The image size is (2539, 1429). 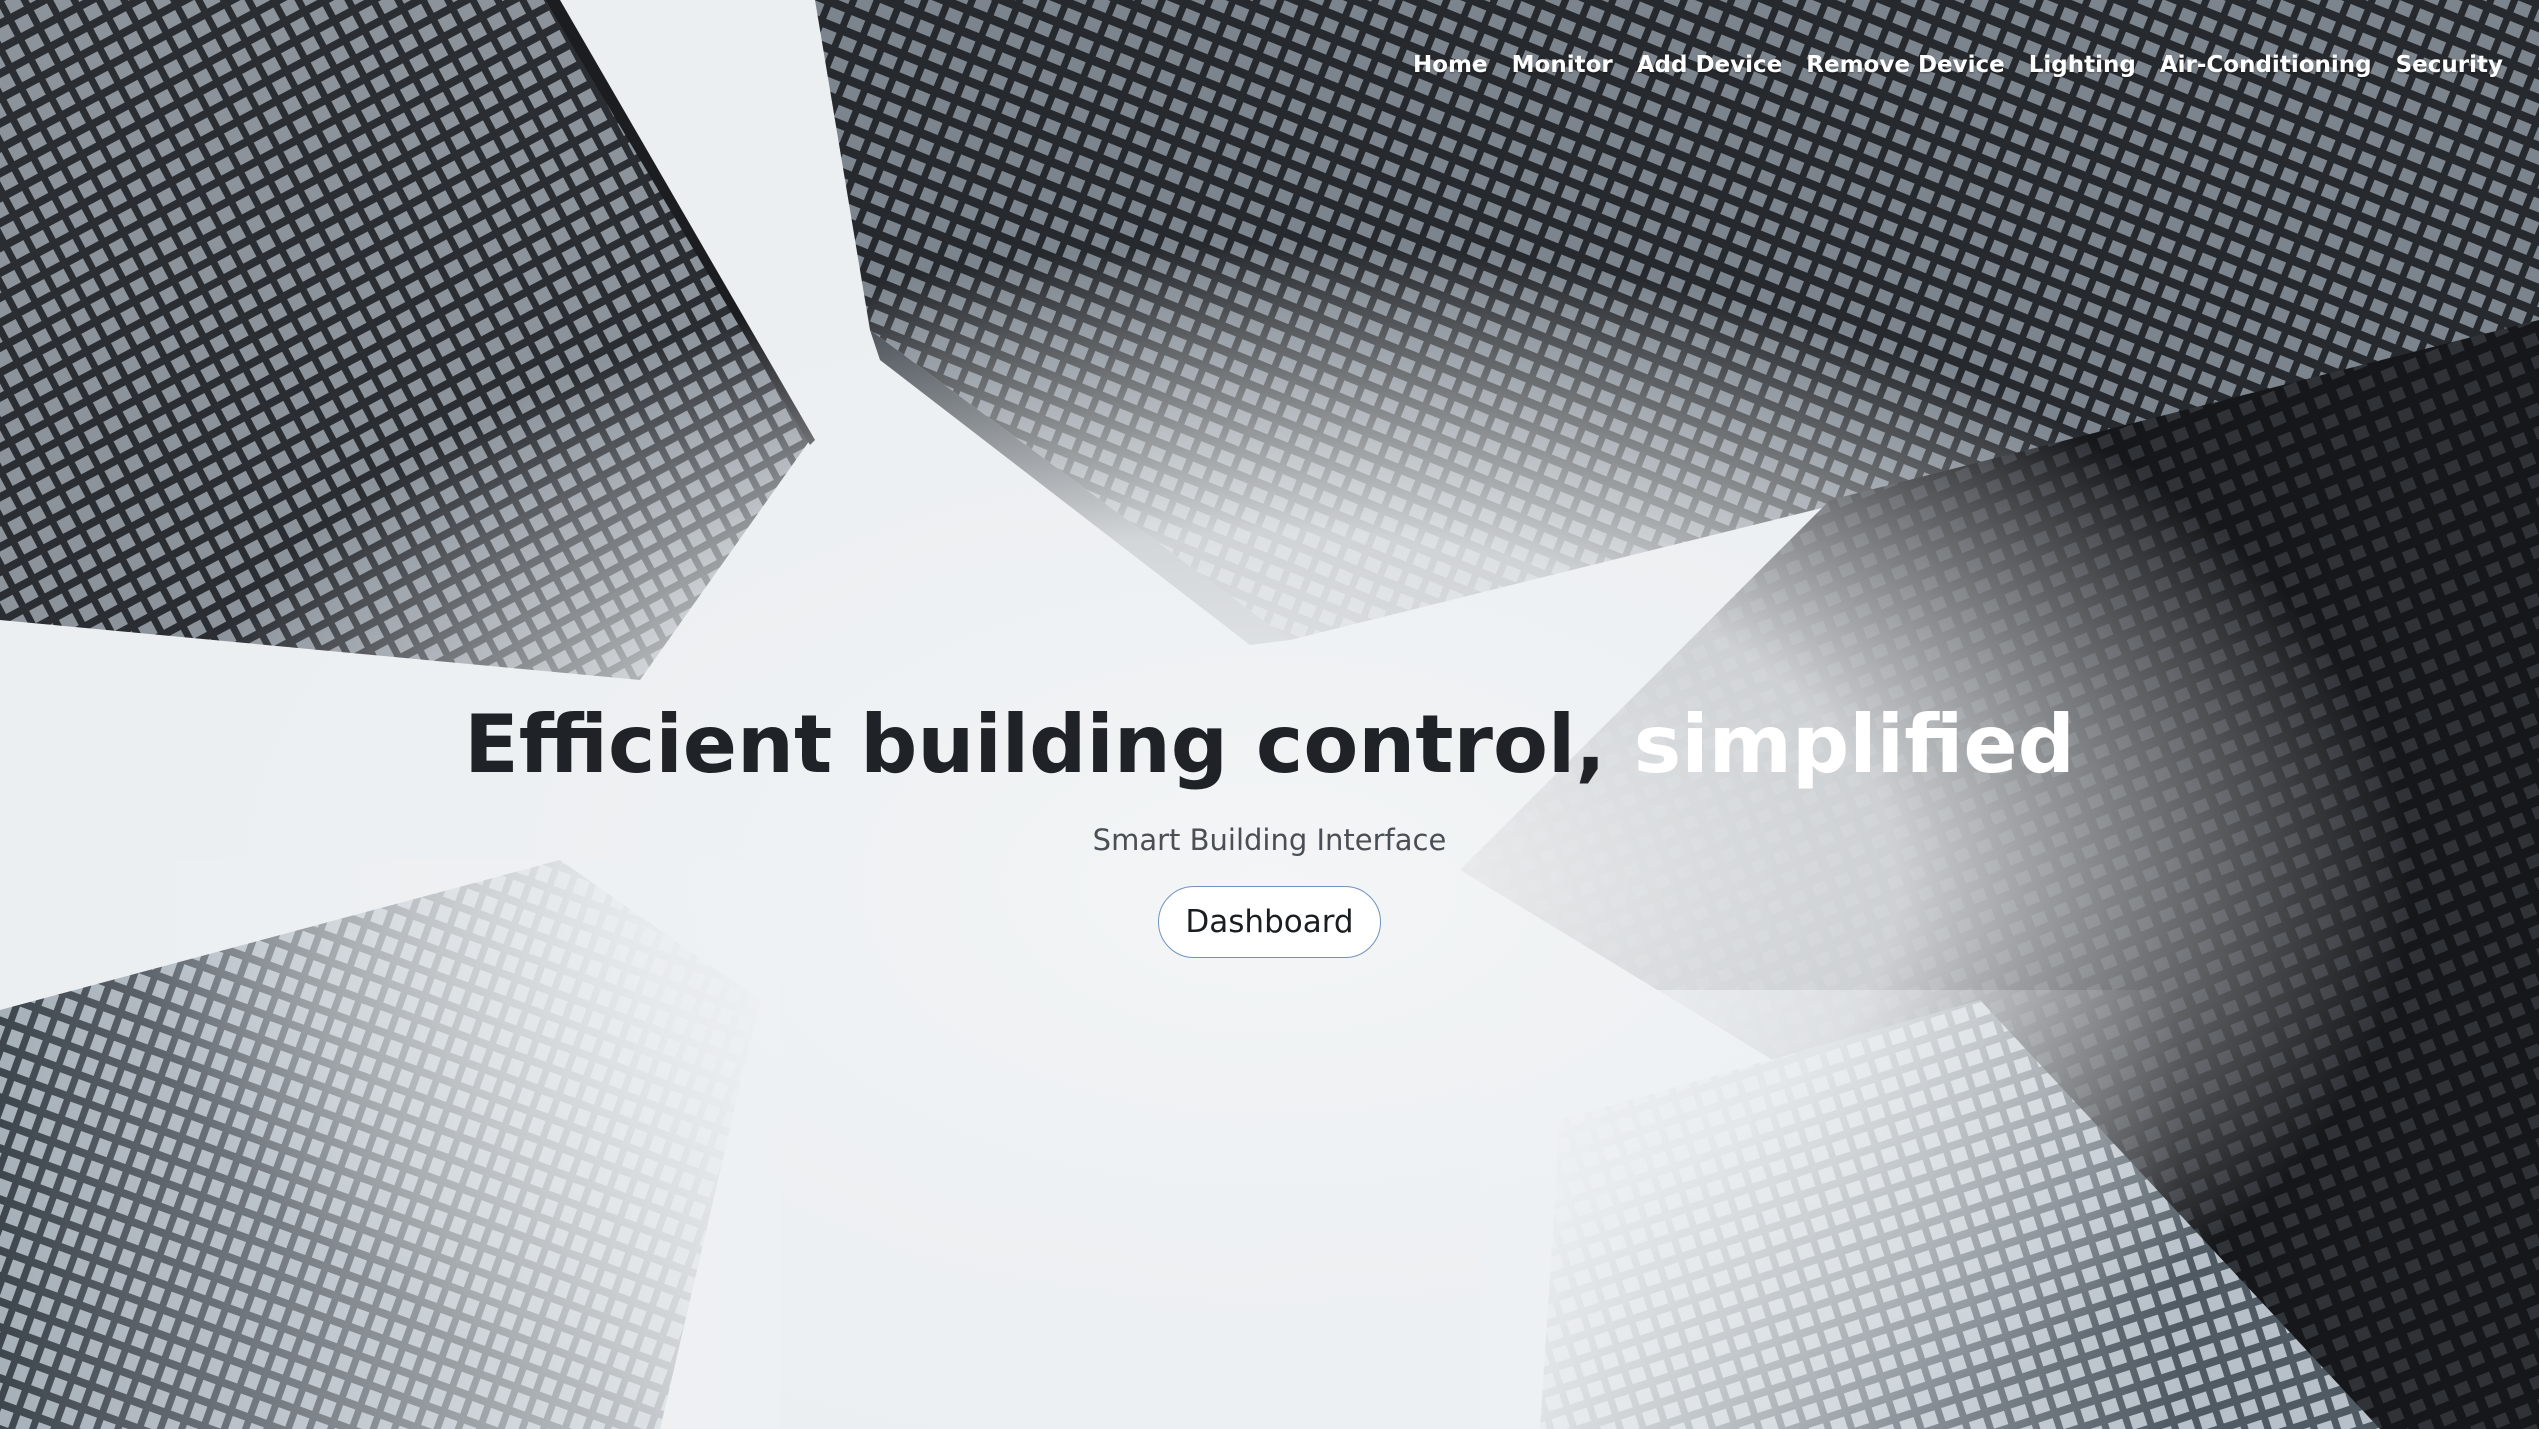 I want to click on hero-headline: Efficient building control, simplified, so click(x=1269, y=745).